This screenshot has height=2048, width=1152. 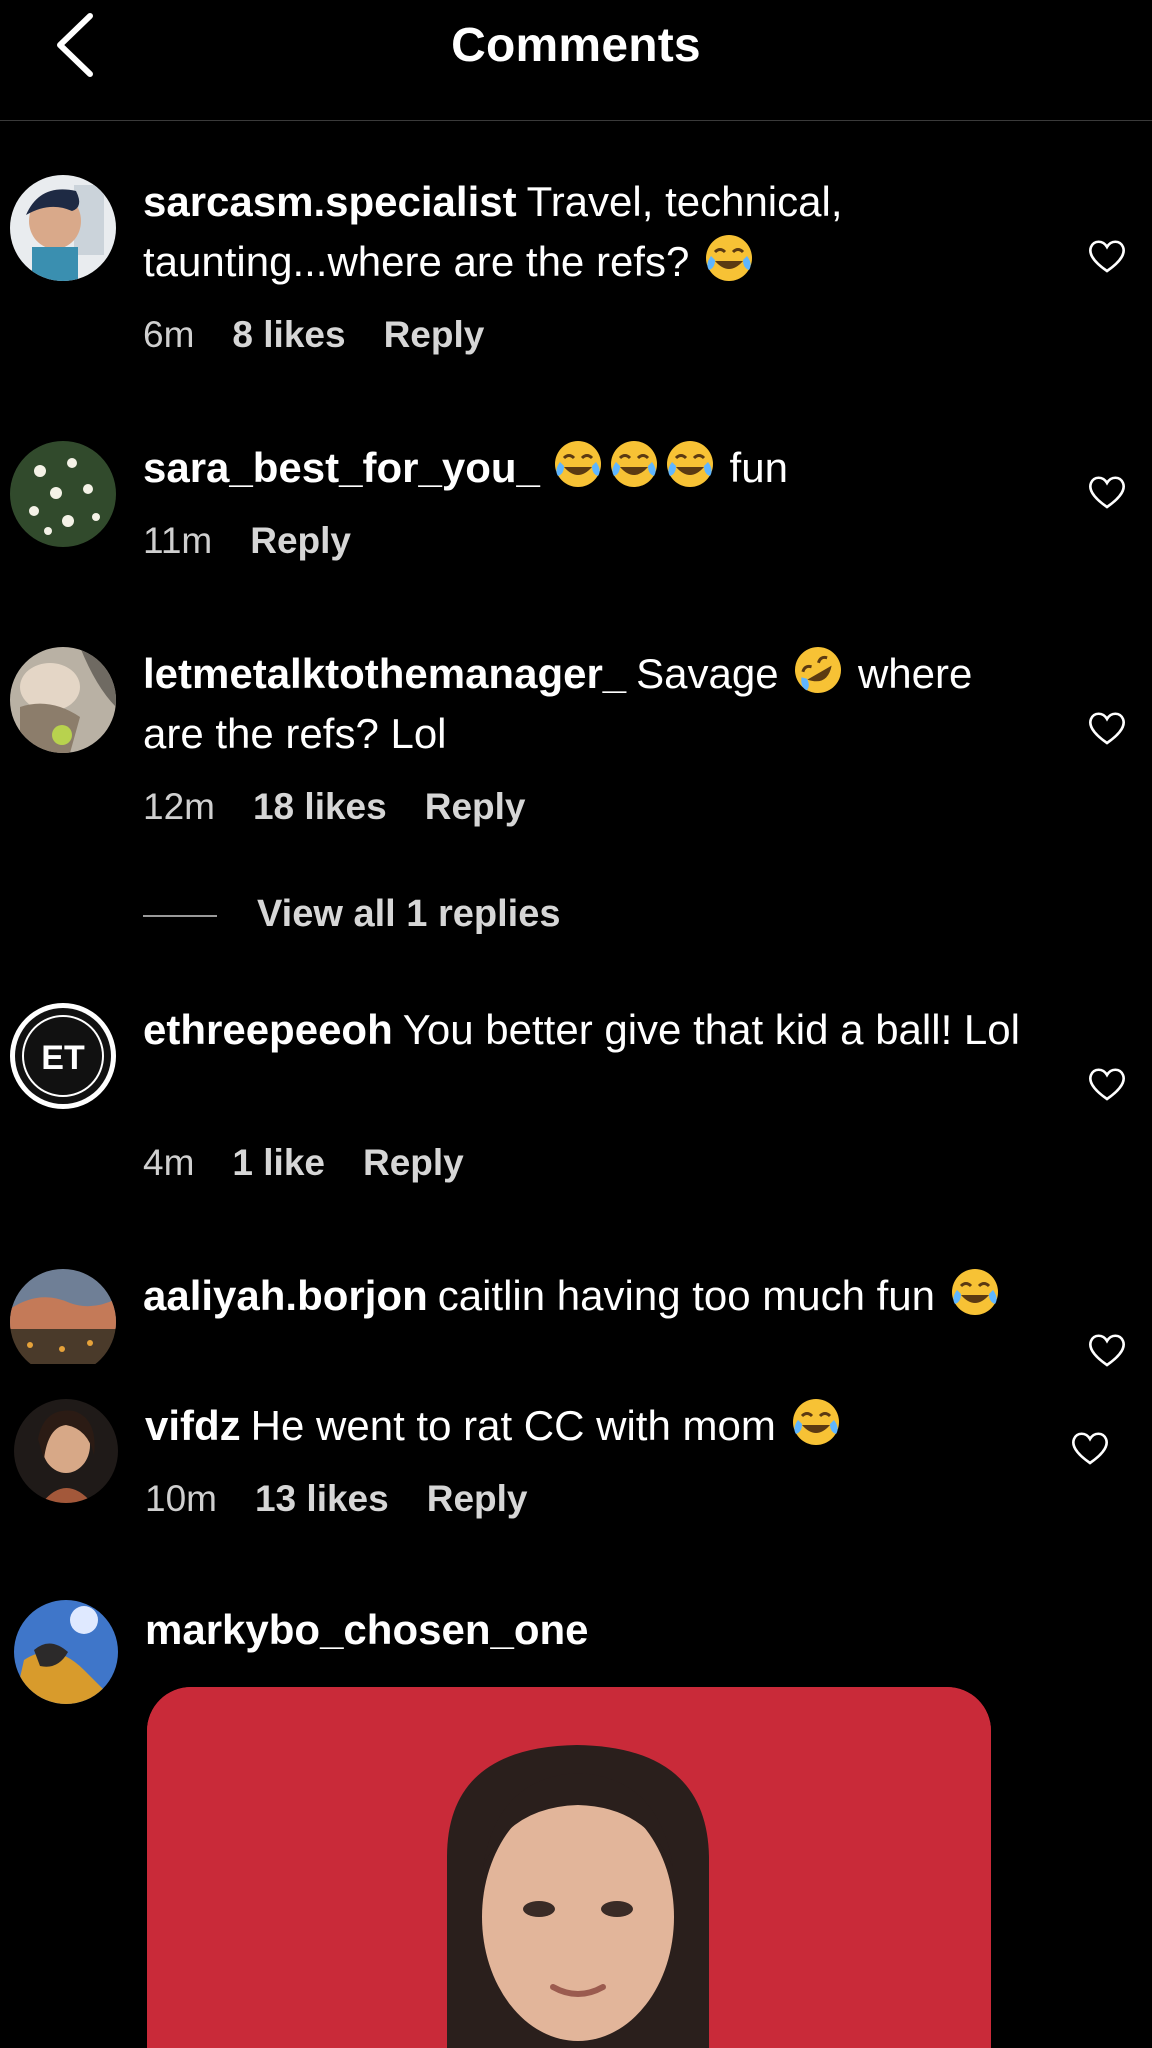 I want to click on comment-username: aaliyah.borjon, so click(x=285, y=1295).